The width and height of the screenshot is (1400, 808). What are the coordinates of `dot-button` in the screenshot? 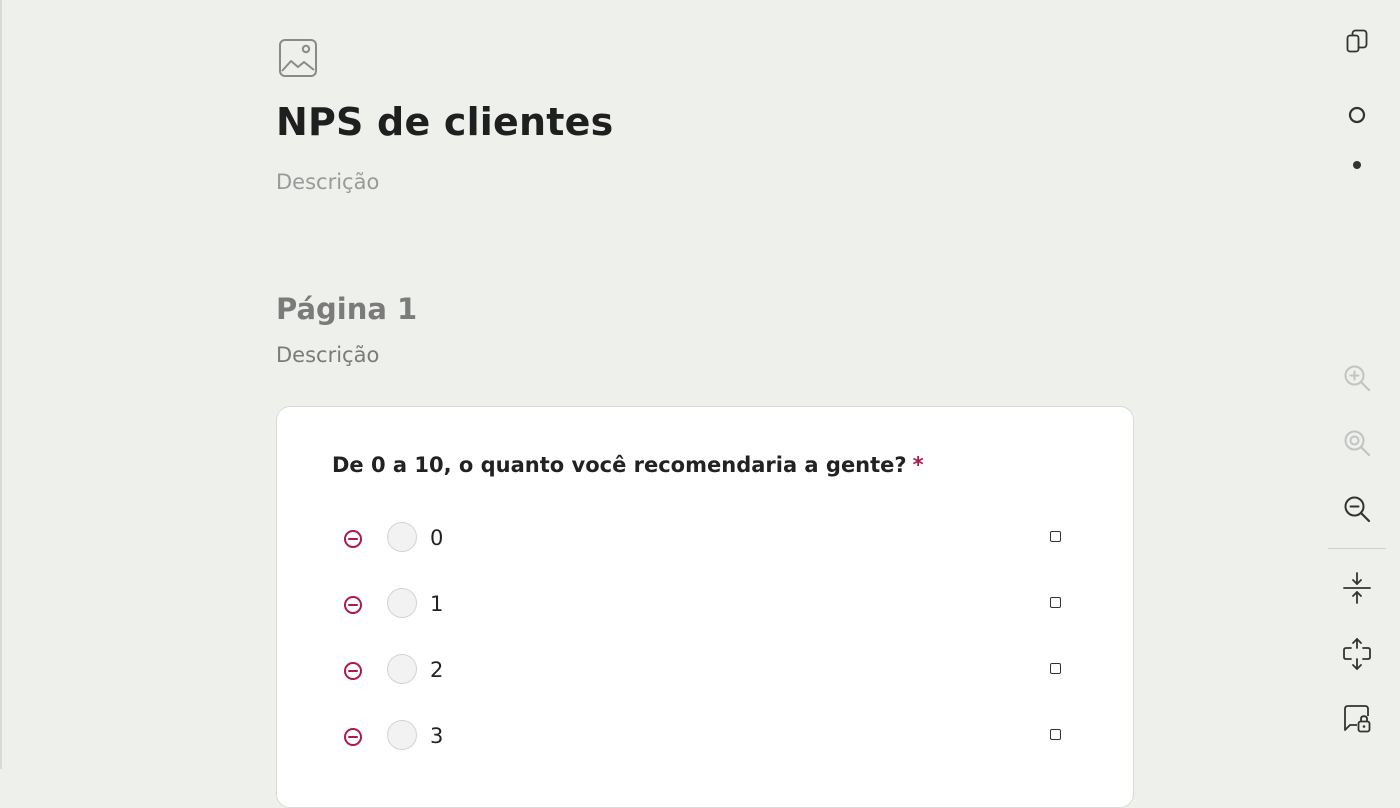 It's located at (1357, 165).